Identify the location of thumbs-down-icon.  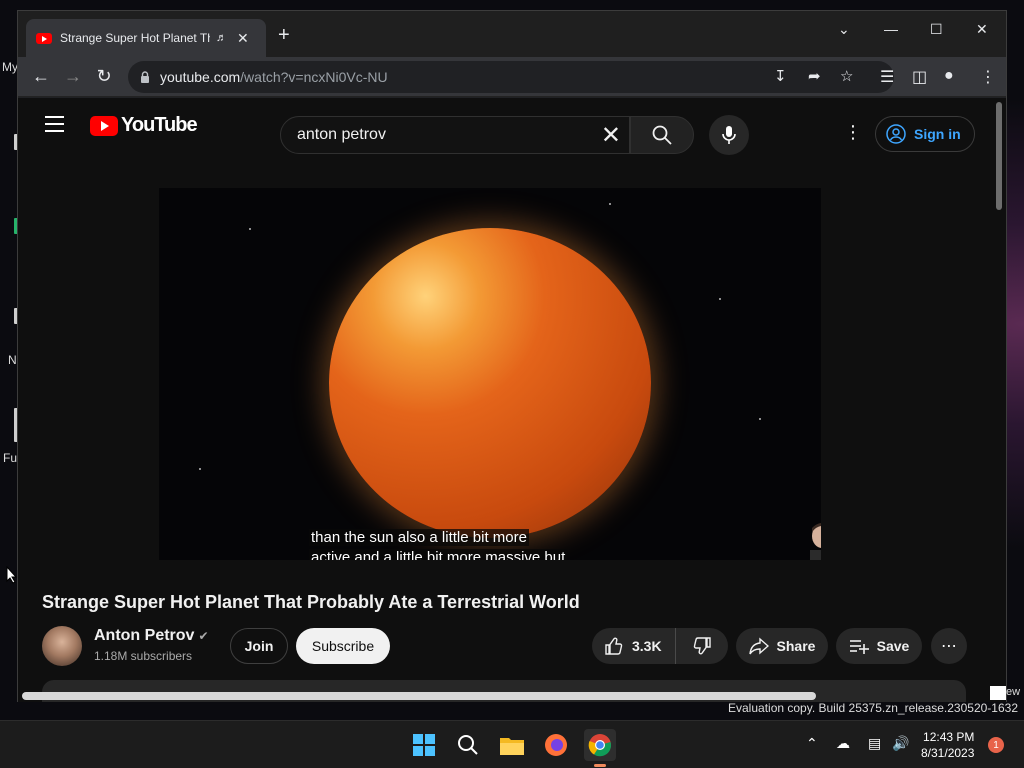
(702, 646).